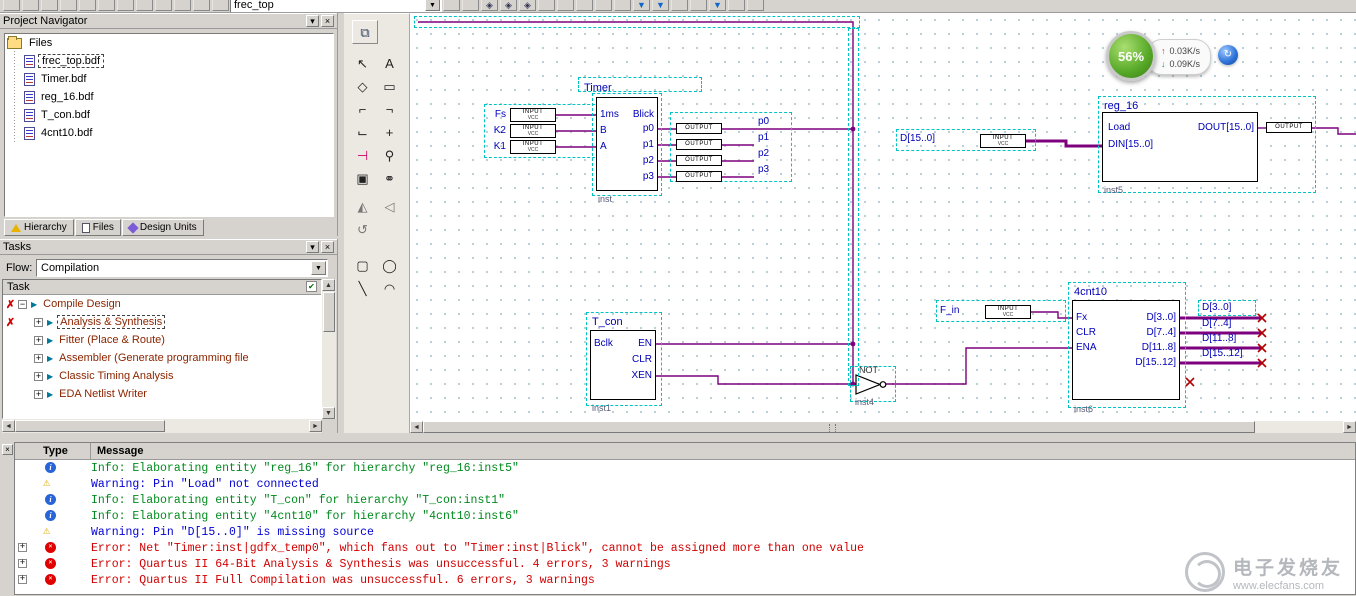 The image size is (1356, 596). What do you see at coordinates (53, 451) in the screenshot?
I see `type-column-header: Type` at bounding box center [53, 451].